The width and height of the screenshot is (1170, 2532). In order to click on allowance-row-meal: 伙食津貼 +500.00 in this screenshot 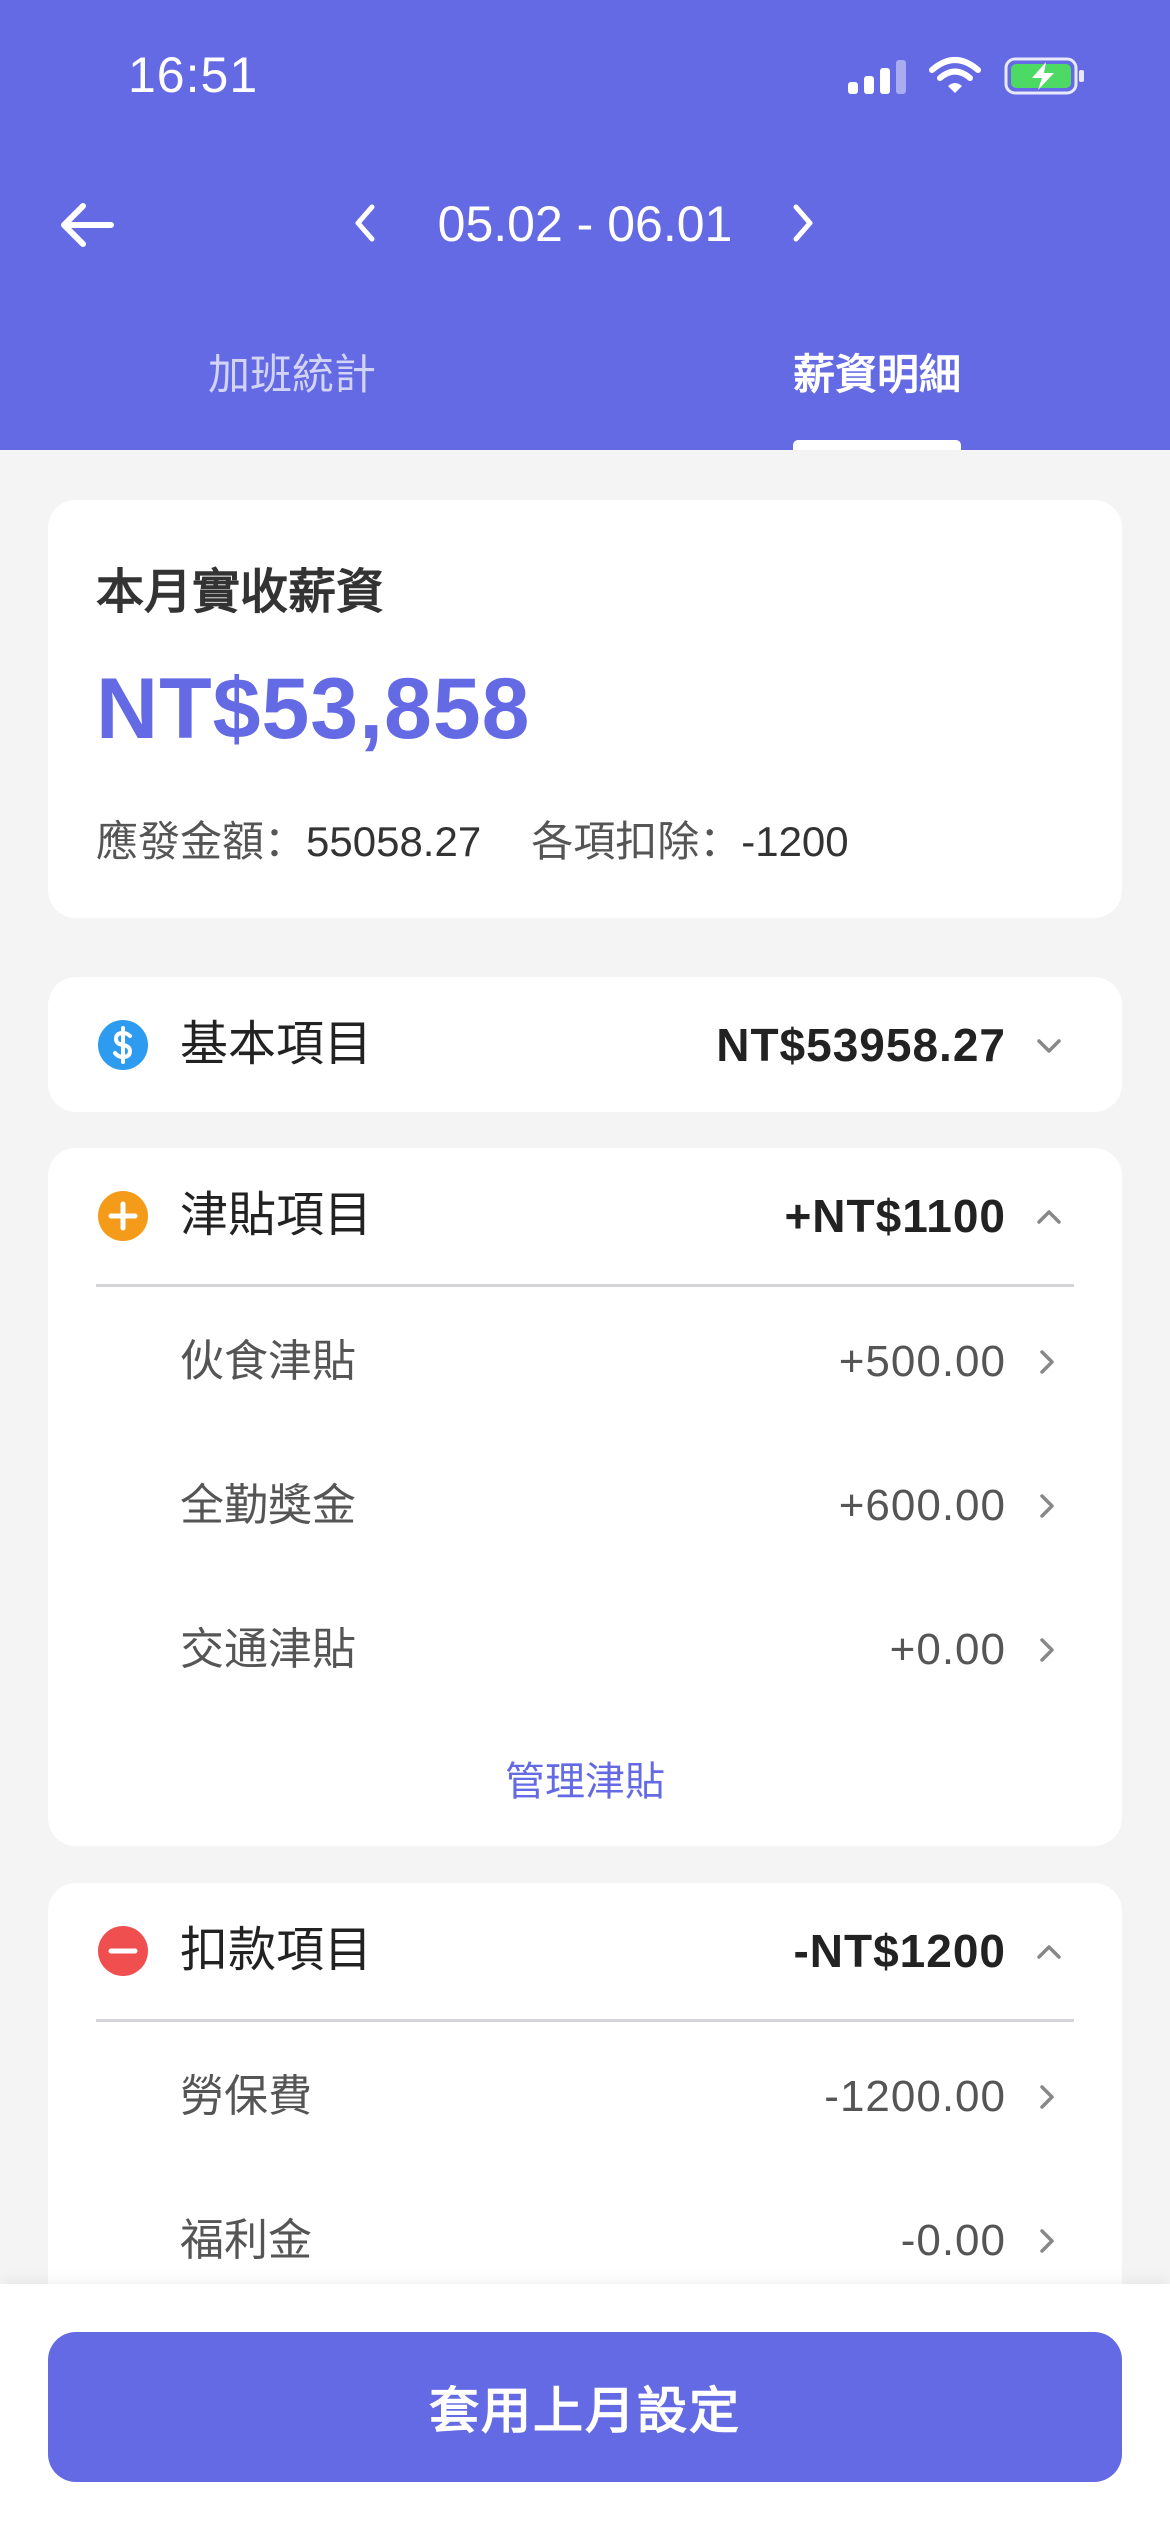, I will do `click(585, 1360)`.